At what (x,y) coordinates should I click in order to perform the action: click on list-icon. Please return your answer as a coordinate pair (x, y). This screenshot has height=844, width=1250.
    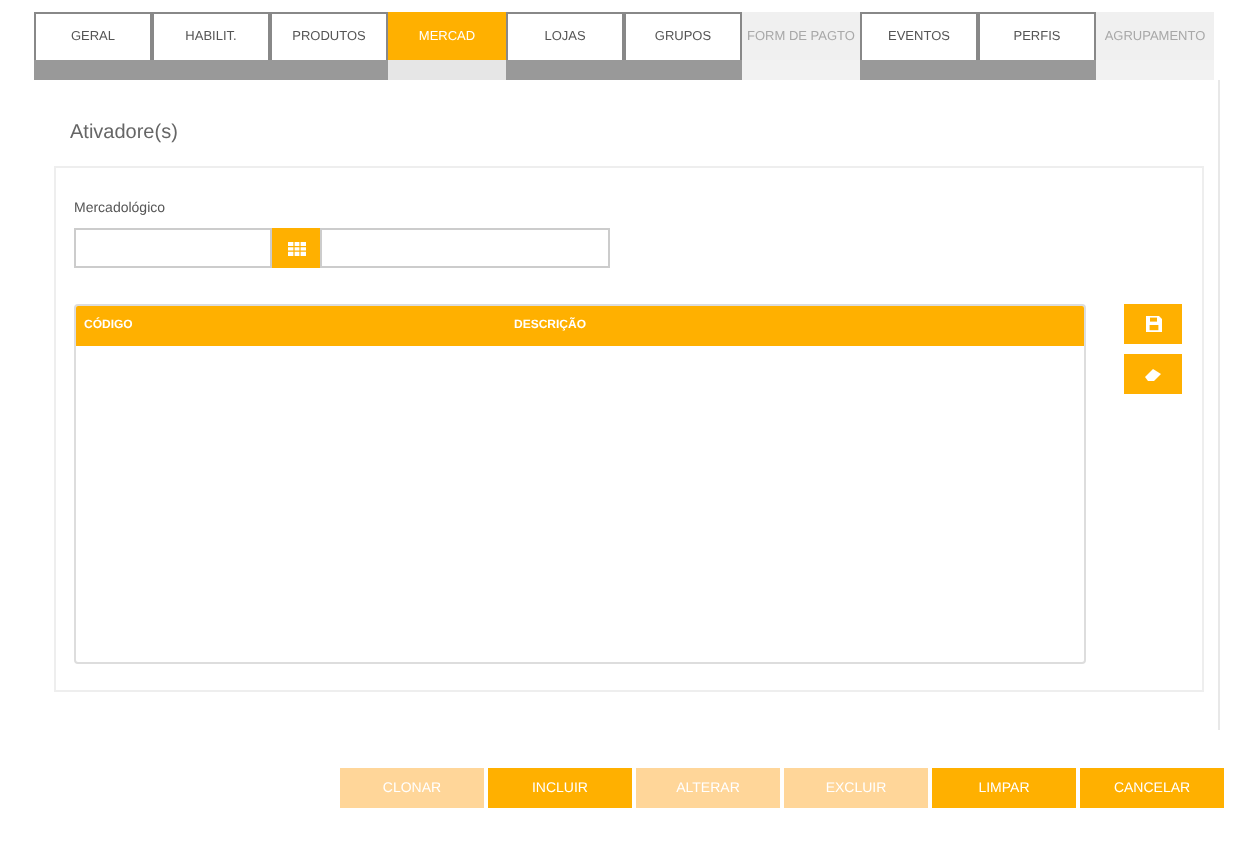
    Looking at the image, I should click on (296, 248).